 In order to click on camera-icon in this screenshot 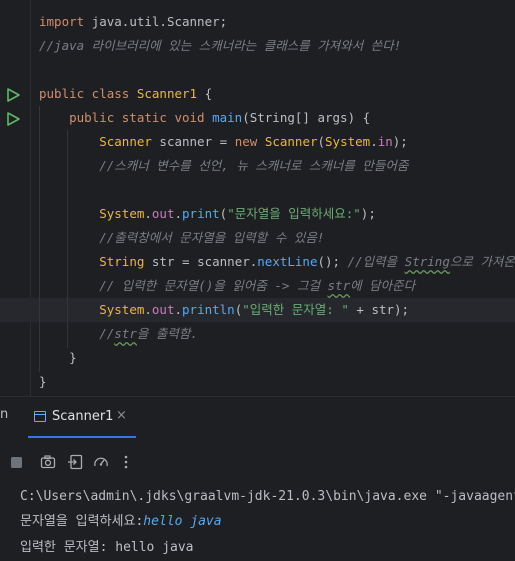, I will do `click(48, 462)`.